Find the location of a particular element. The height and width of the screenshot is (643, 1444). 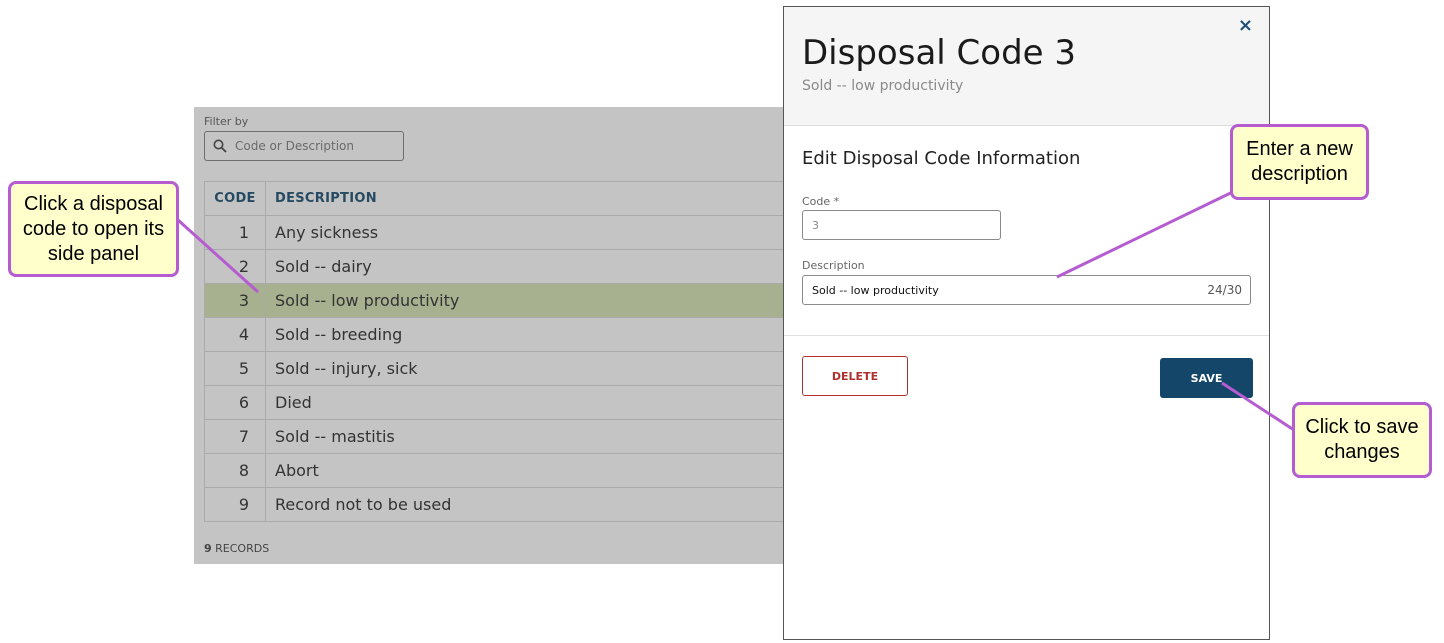

panel-title: Disposal Code 3 is located at coordinates (939, 53).